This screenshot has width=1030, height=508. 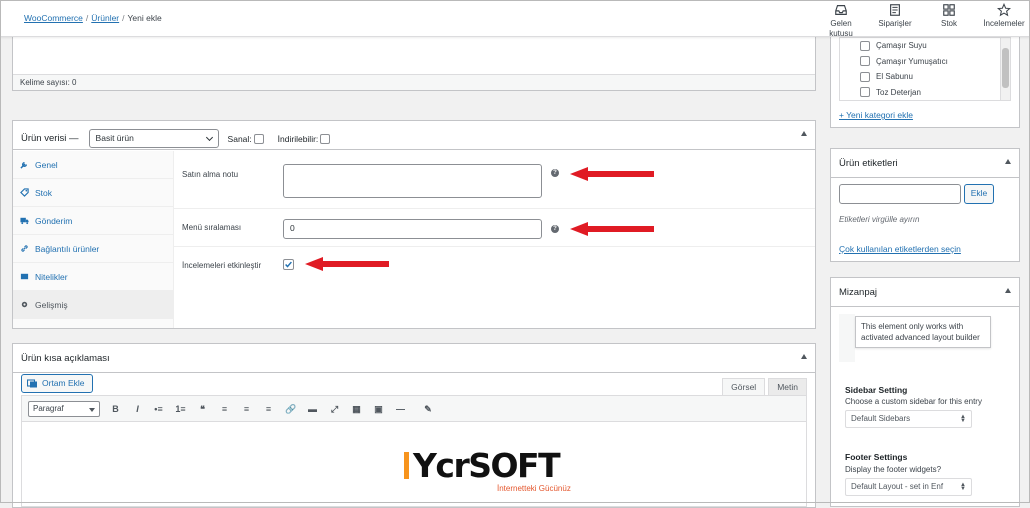 What do you see at coordinates (858, 292) in the screenshot?
I see `layout-title: Mizanpaj` at bounding box center [858, 292].